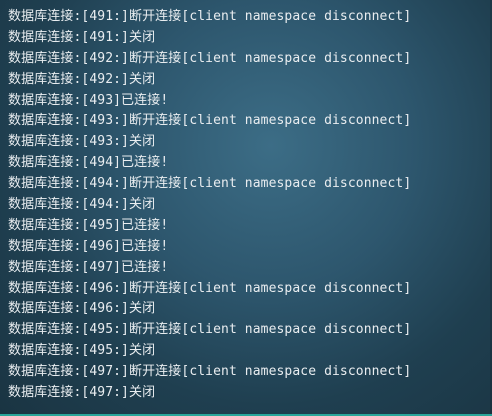 This screenshot has height=416, width=492. What do you see at coordinates (88, 100) in the screenshot?
I see `log-line: 数据库连接:[493]已连接!` at bounding box center [88, 100].